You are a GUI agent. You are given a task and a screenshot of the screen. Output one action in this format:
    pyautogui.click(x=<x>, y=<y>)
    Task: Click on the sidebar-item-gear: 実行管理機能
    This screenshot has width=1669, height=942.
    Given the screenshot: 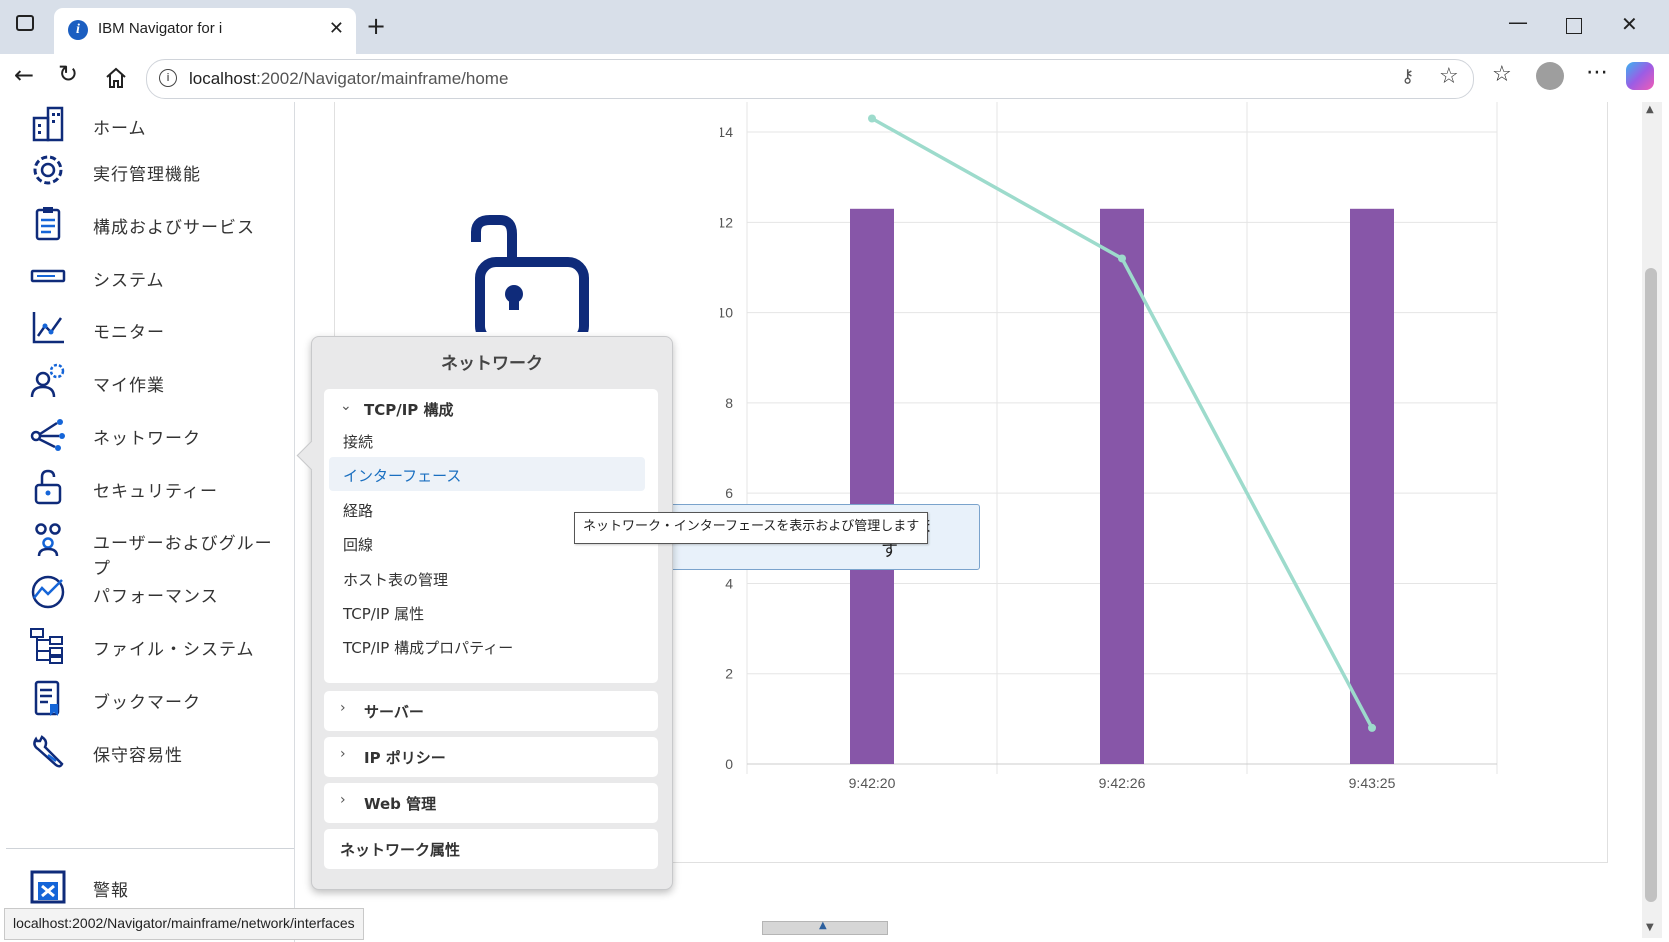 What is the action you would take?
    pyautogui.click(x=158, y=171)
    